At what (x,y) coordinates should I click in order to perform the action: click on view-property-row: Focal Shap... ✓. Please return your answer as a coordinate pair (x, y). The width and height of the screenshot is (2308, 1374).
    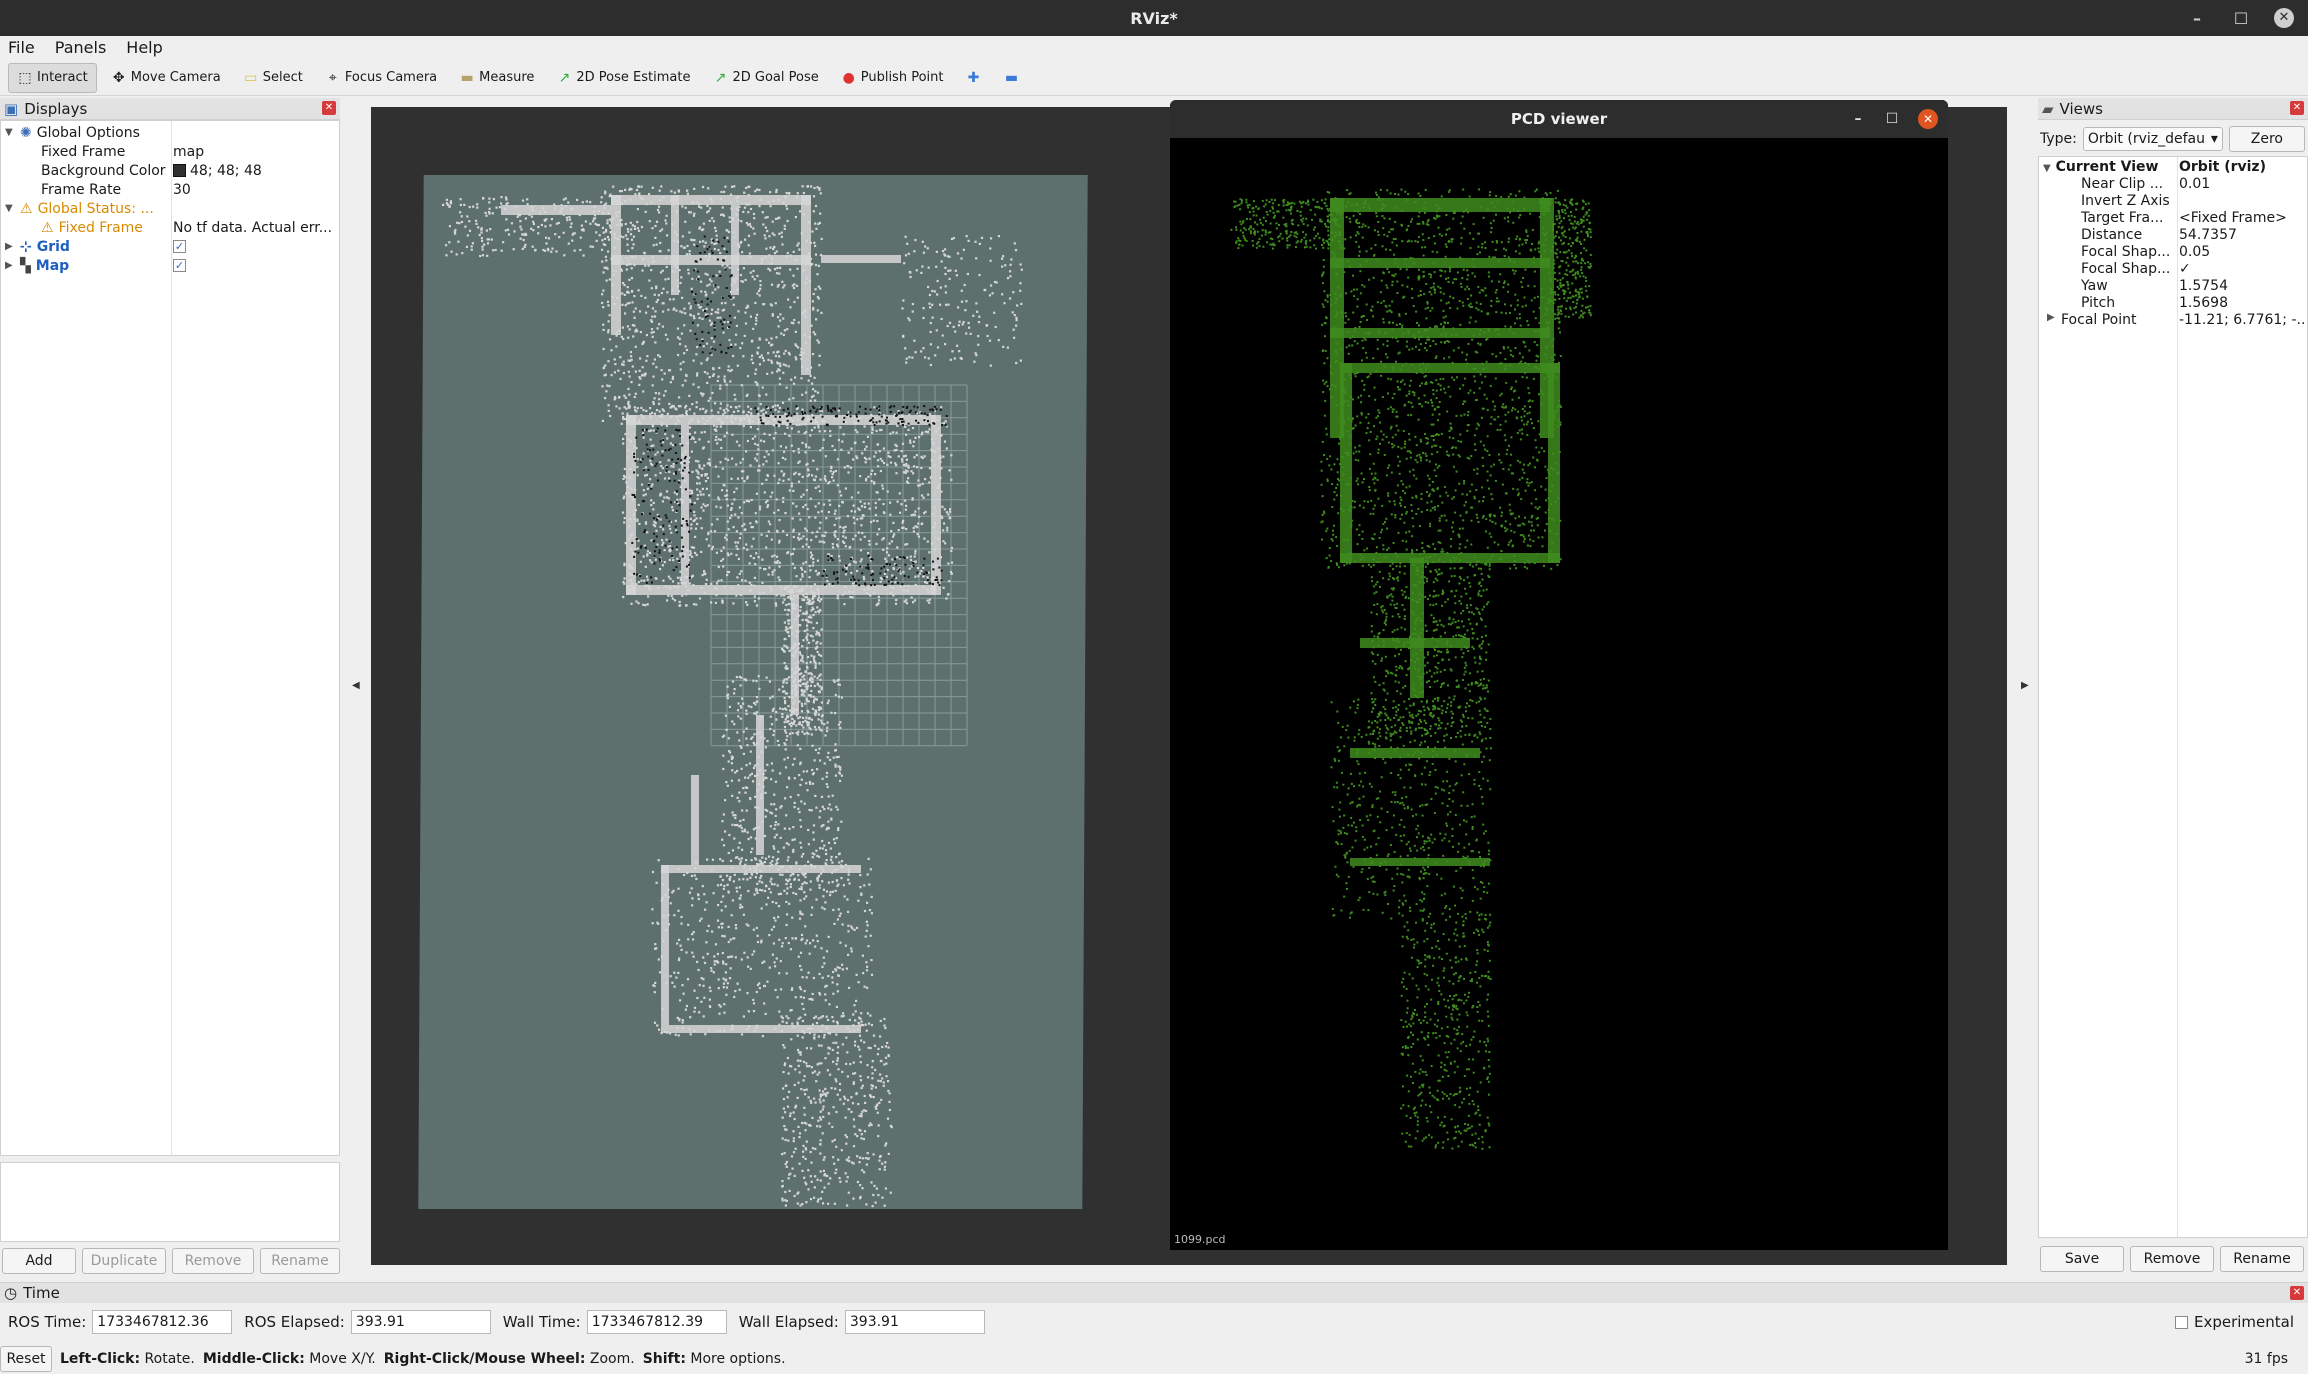
    Looking at the image, I should click on (2173, 269).